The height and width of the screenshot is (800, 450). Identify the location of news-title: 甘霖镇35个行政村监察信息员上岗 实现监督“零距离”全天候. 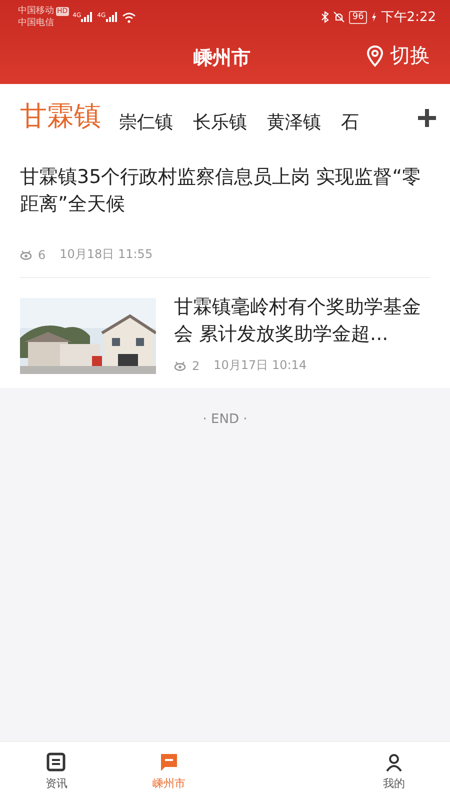
(225, 191).